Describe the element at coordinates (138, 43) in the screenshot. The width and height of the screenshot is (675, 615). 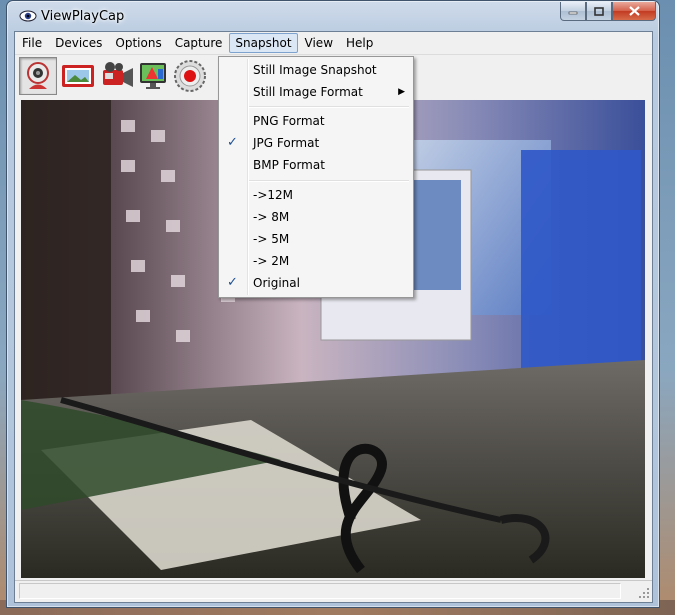
I see `menu-options: Options` at that location.